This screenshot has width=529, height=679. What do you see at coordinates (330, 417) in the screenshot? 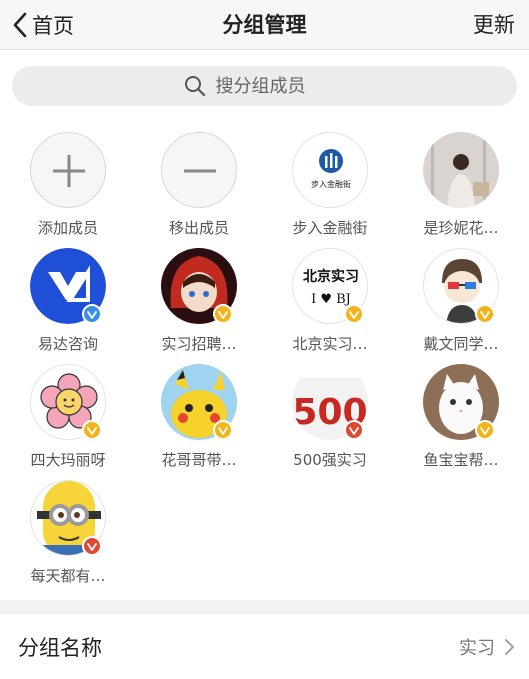
I see `member-item: 500 500强实习` at bounding box center [330, 417].